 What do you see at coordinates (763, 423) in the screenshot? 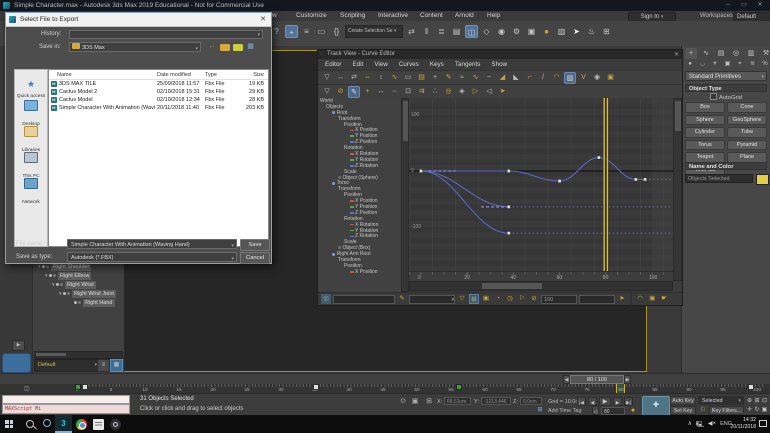
I see `action-center-icon` at bounding box center [763, 423].